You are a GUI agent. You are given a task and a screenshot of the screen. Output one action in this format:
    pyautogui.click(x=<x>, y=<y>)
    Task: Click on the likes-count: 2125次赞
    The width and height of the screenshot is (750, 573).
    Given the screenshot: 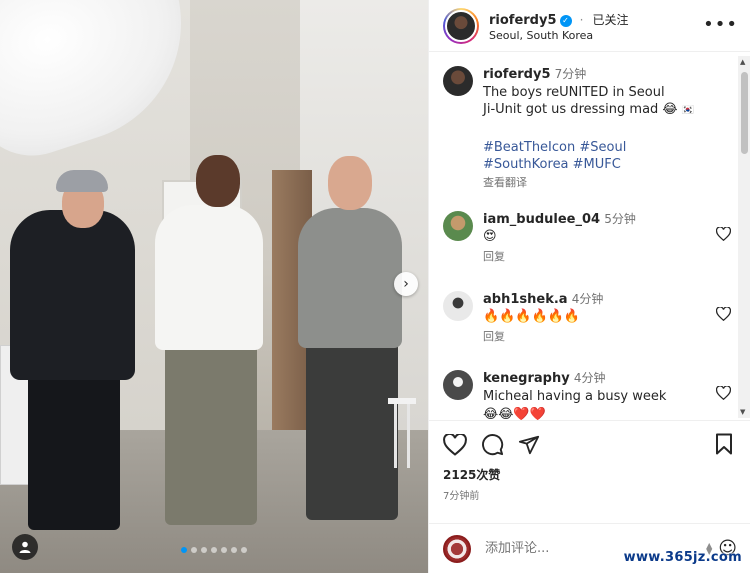 What is the action you would take?
    pyautogui.click(x=589, y=469)
    